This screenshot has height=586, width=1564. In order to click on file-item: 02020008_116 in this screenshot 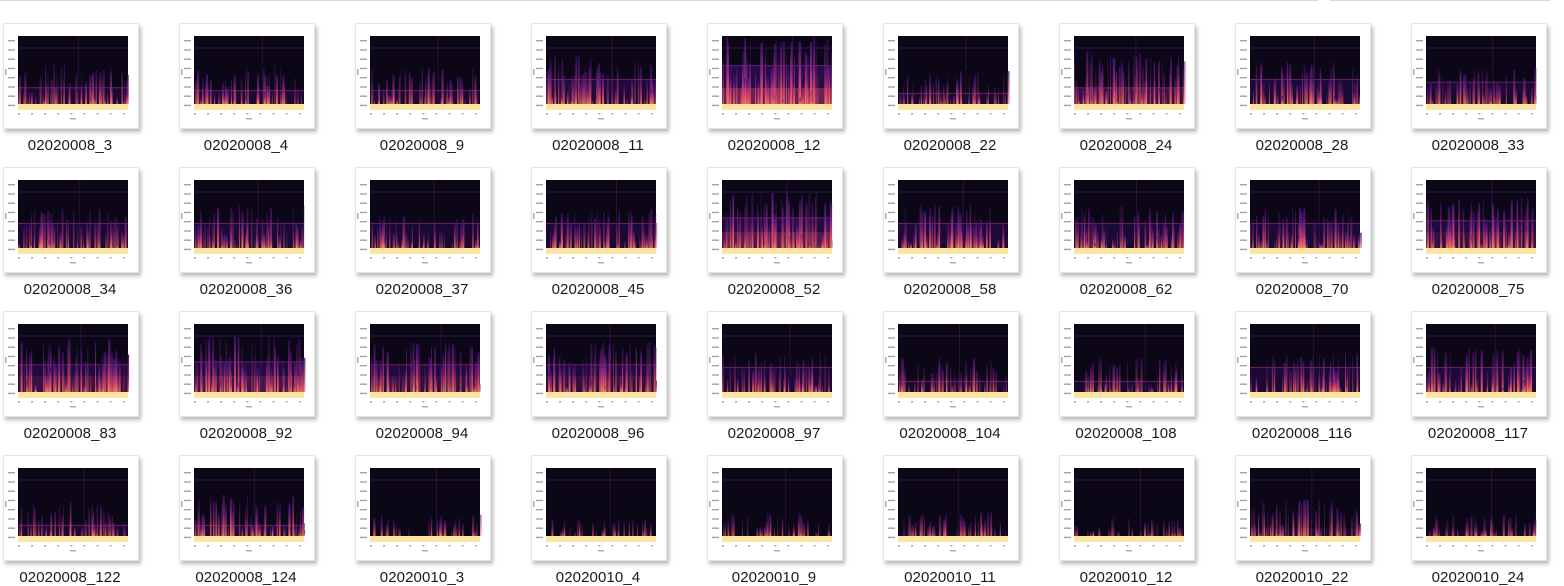, I will do `click(1320, 383)`.